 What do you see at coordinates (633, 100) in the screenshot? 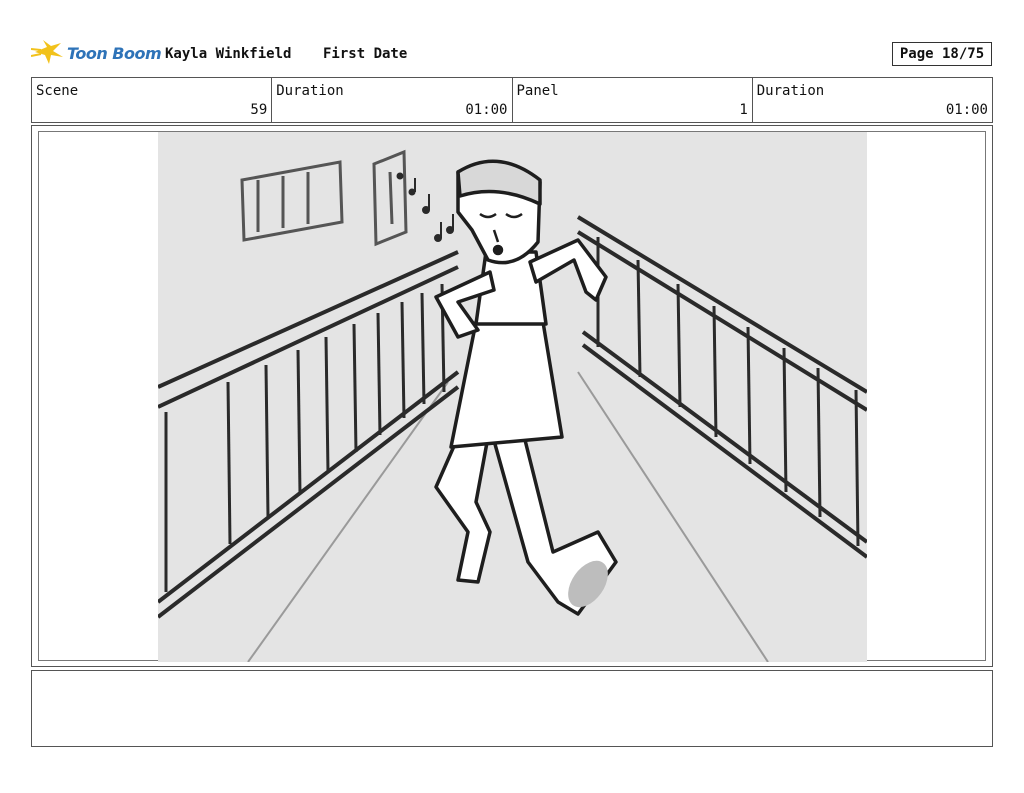
I see `panel-cell: Panel 1` at bounding box center [633, 100].